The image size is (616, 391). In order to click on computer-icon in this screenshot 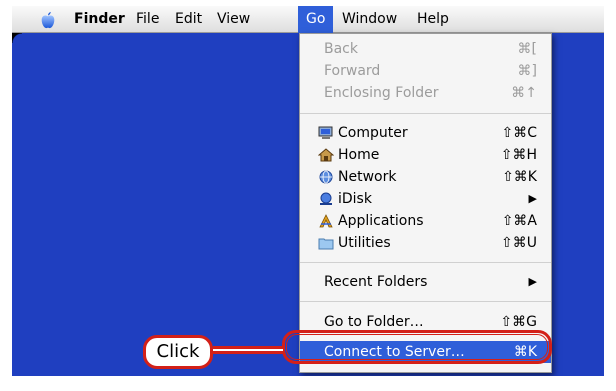, I will do `click(325, 132)`.